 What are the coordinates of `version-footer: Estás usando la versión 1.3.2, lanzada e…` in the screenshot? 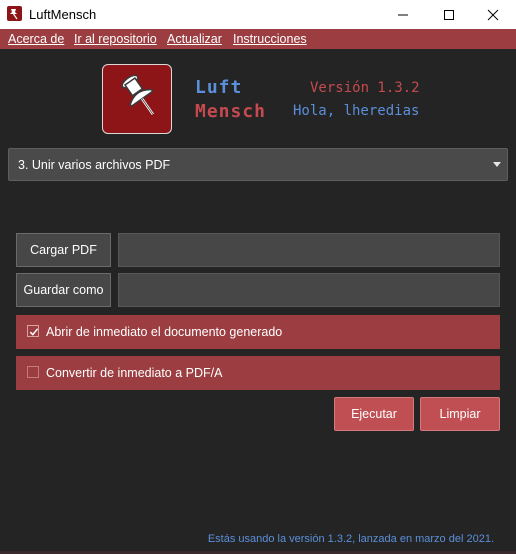 It's located at (350, 539).